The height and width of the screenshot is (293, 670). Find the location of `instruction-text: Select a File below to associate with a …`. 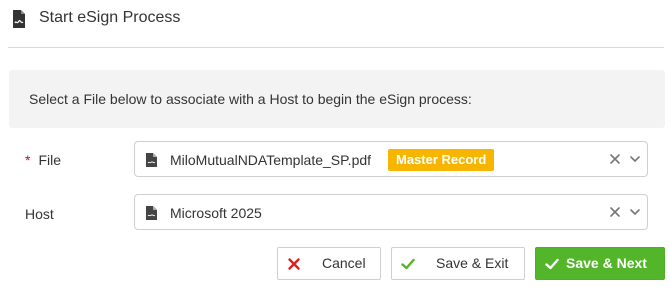

instruction-text: Select a File below to associate with a … is located at coordinates (250, 99).